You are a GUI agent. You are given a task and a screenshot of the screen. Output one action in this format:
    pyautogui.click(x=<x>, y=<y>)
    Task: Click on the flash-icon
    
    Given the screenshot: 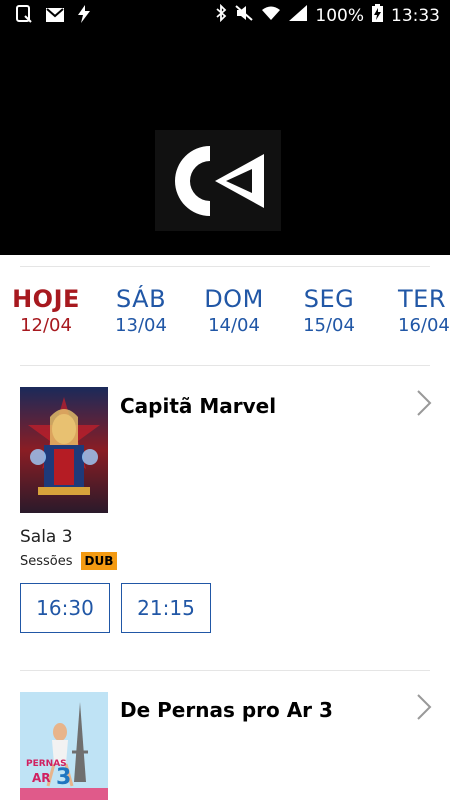 What is the action you would take?
    pyautogui.click(x=84, y=16)
    